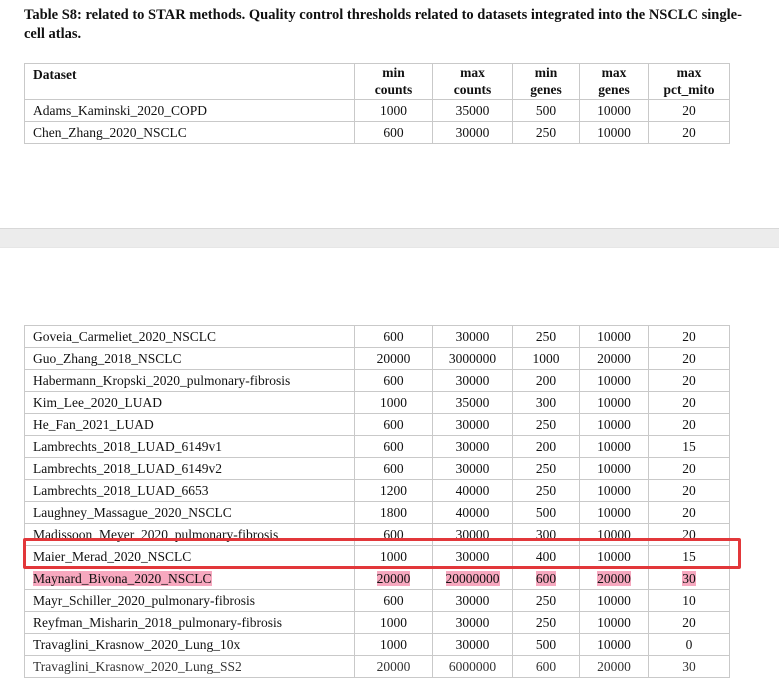  What do you see at coordinates (189, 666) in the screenshot?
I see `cell-dataset: Travaglini_Krasnow_2020_Lung_SS2` at bounding box center [189, 666].